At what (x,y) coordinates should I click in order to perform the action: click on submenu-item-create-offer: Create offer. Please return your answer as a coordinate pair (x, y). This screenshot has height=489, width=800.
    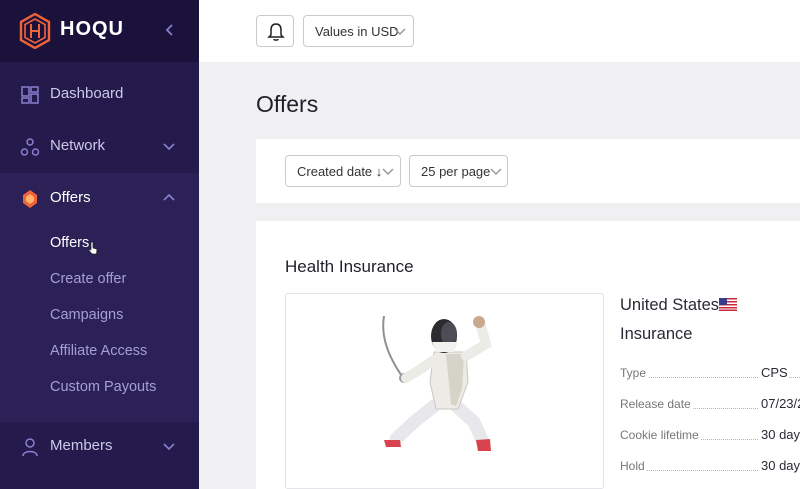
    Looking at the image, I should click on (88, 279).